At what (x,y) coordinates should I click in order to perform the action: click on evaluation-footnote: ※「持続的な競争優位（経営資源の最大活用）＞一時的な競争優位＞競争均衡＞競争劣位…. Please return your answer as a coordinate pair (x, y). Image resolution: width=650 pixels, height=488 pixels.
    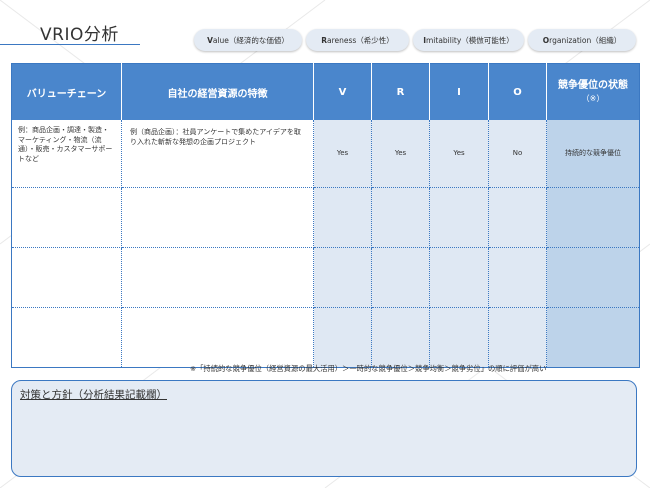
    Looking at the image, I should click on (368, 368).